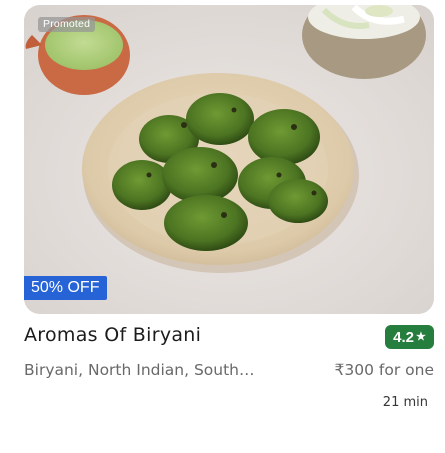 This screenshot has height=453, width=445. I want to click on cuisine-list: Biryani, North Indian, South Indian, so click(140, 370).